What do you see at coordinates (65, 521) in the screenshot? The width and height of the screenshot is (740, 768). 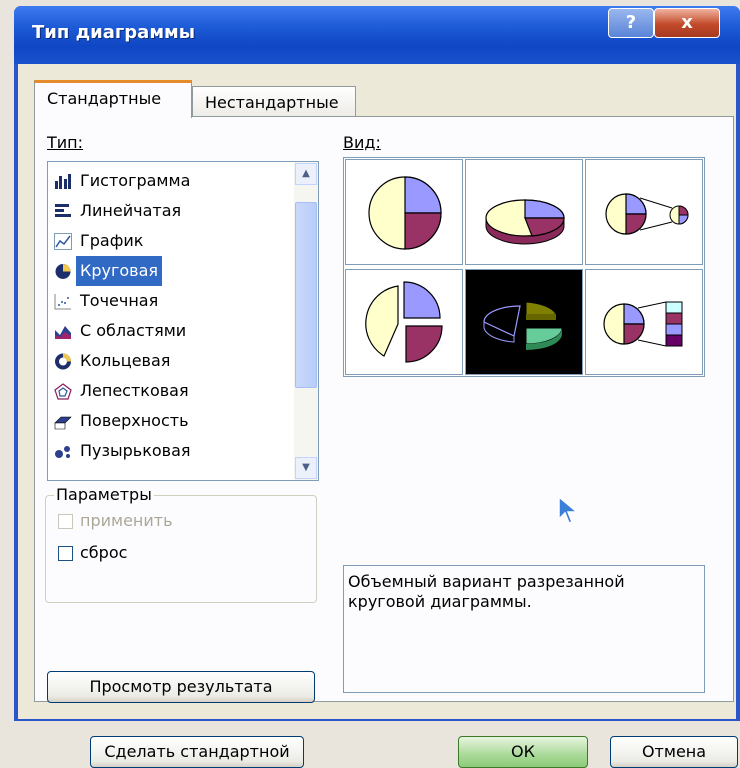 I see `apply-checkbox` at bounding box center [65, 521].